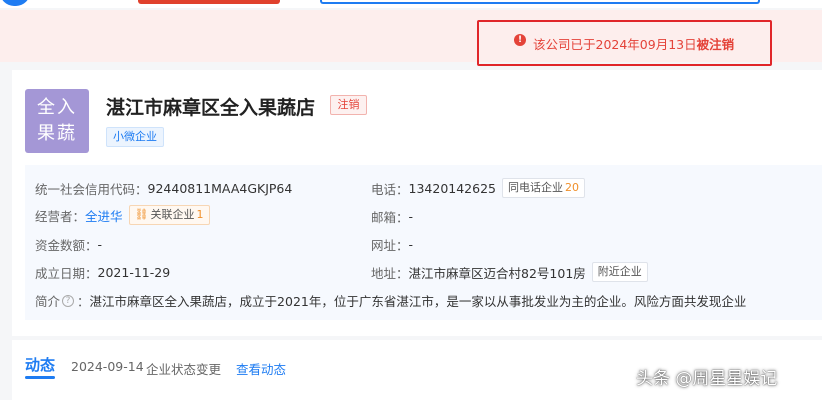 This screenshot has height=400, width=822. I want to click on capital-label: 资金数额：, so click(66, 245).